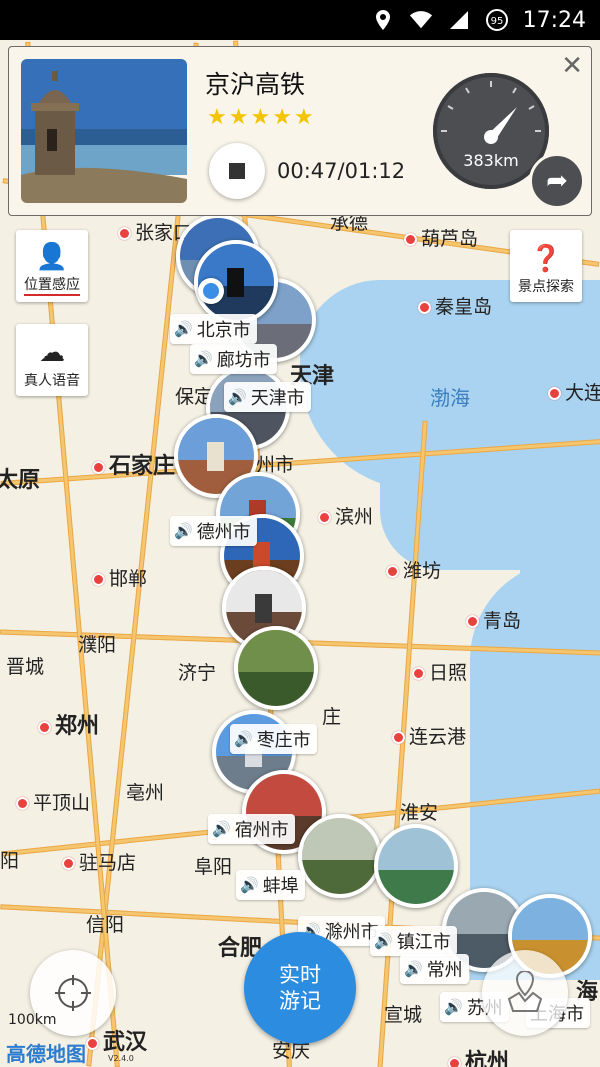 Image resolution: width=600 pixels, height=1067 pixels. Describe the element at coordinates (450, 398) in the screenshot. I see `sea-label-bohai: 渤海` at that location.